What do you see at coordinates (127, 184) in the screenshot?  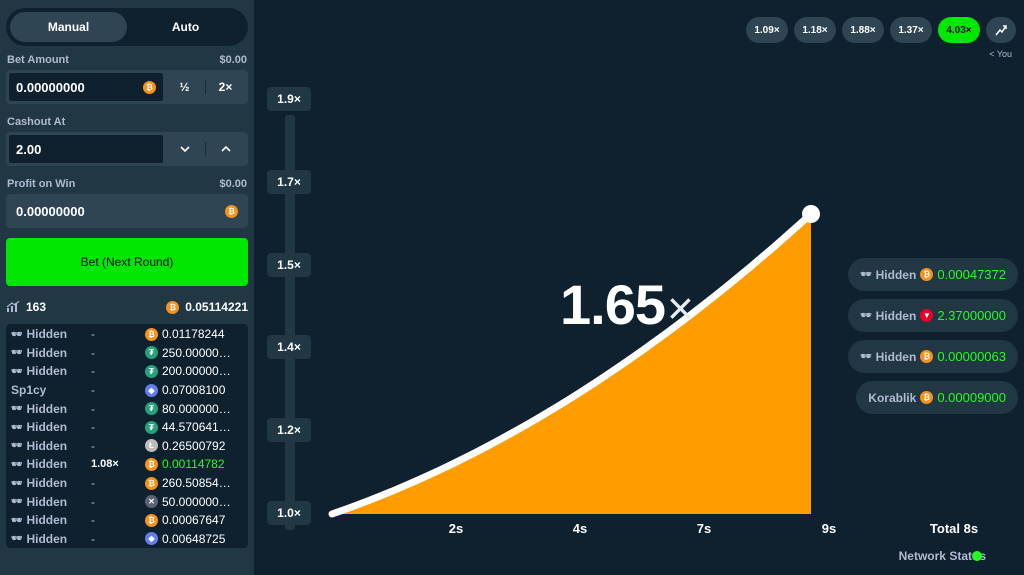 I see `profit-label-row: Profit on Win $0.00` at bounding box center [127, 184].